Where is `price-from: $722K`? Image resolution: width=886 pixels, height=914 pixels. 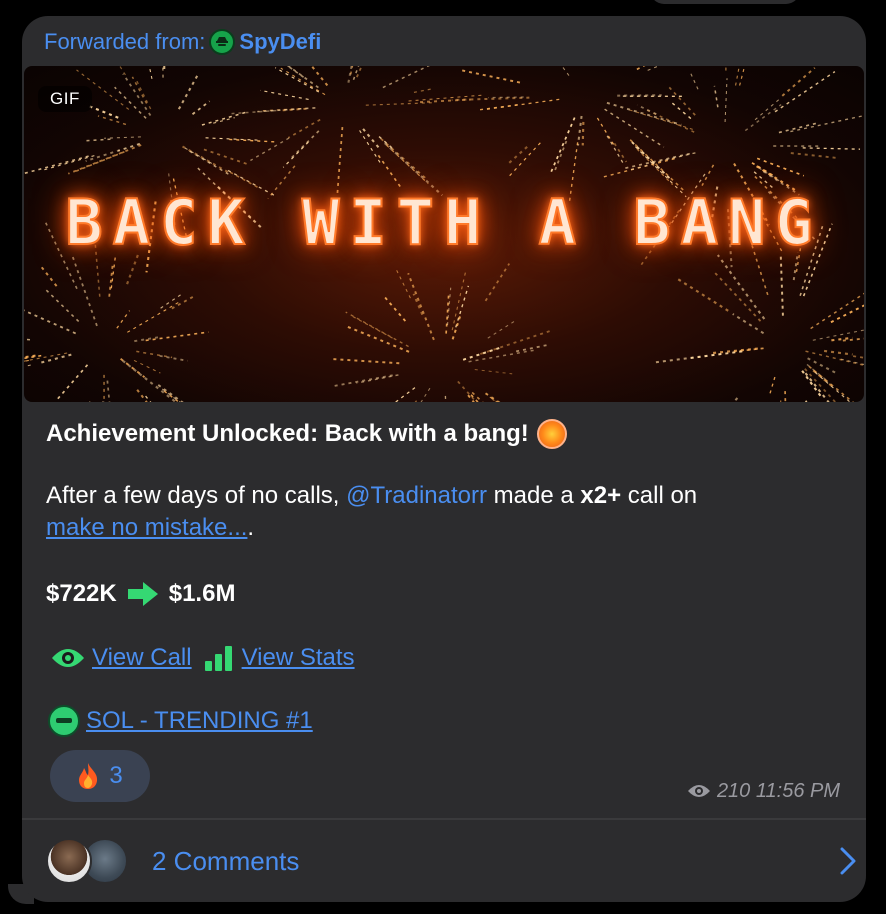
price-from: $722K is located at coordinates (81, 593).